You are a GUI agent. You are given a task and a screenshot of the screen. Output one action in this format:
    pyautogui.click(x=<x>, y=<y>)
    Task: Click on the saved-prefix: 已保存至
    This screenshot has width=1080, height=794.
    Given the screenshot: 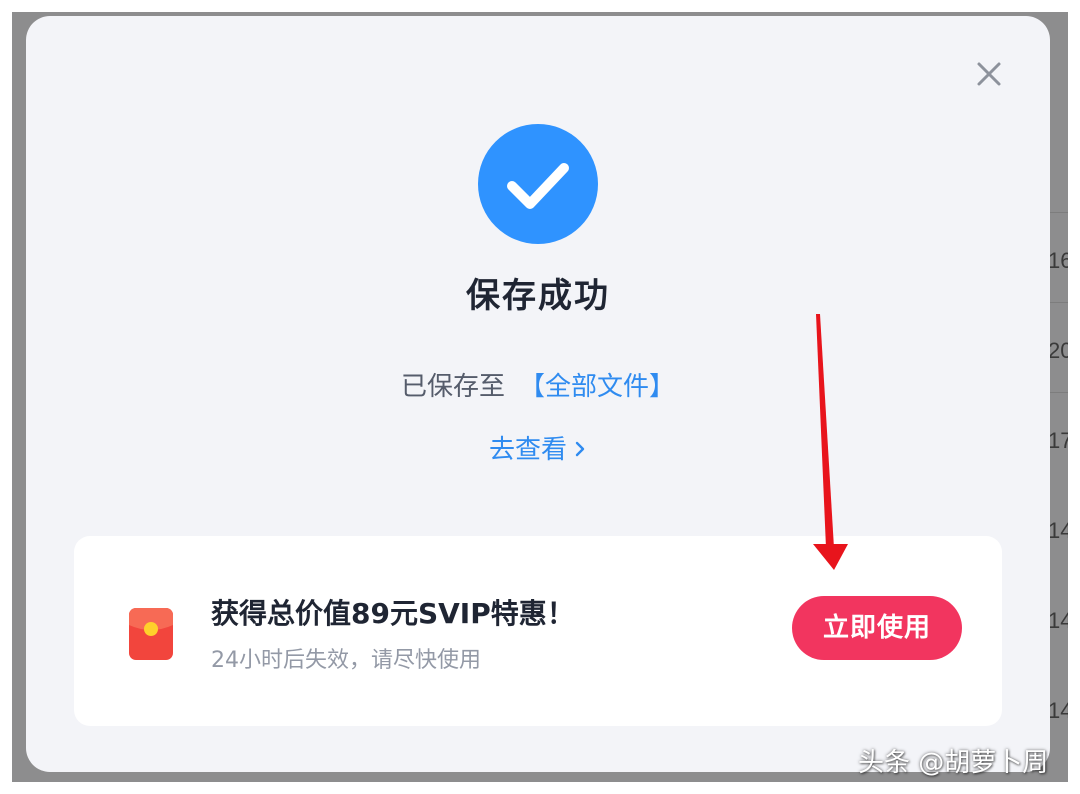 What is the action you would take?
    pyautogui.click(x=452, y=387)
    